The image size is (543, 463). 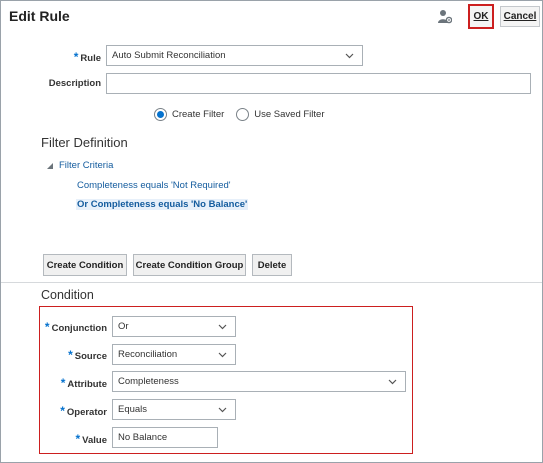 I want to click on value-label-text: Value, so click(x=94, y=440).